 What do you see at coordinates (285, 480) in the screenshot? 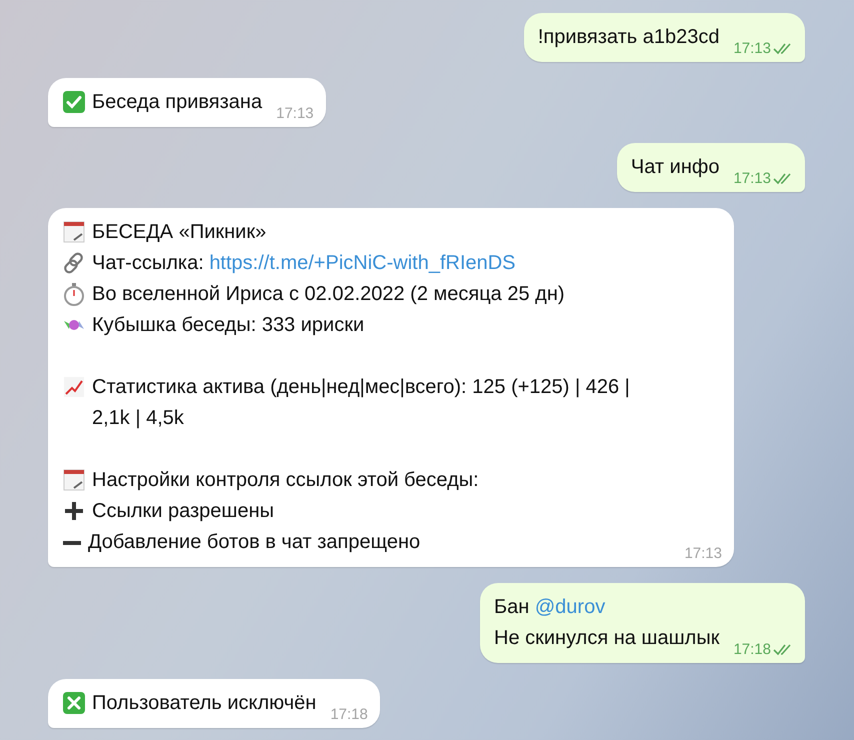
I see `message-text: Настройки контроля ссылок этой беседы:` at bounding box center [285, 480].